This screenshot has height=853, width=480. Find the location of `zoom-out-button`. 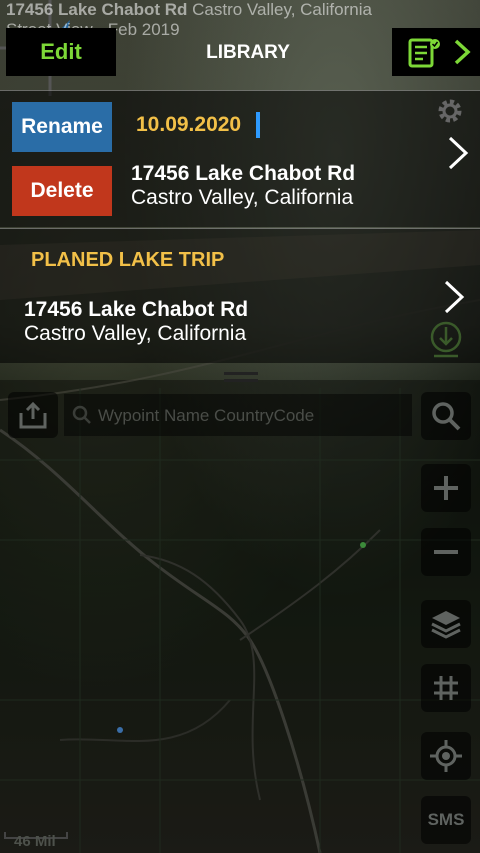

zoom-out-button is located at coordinates (446, 552).